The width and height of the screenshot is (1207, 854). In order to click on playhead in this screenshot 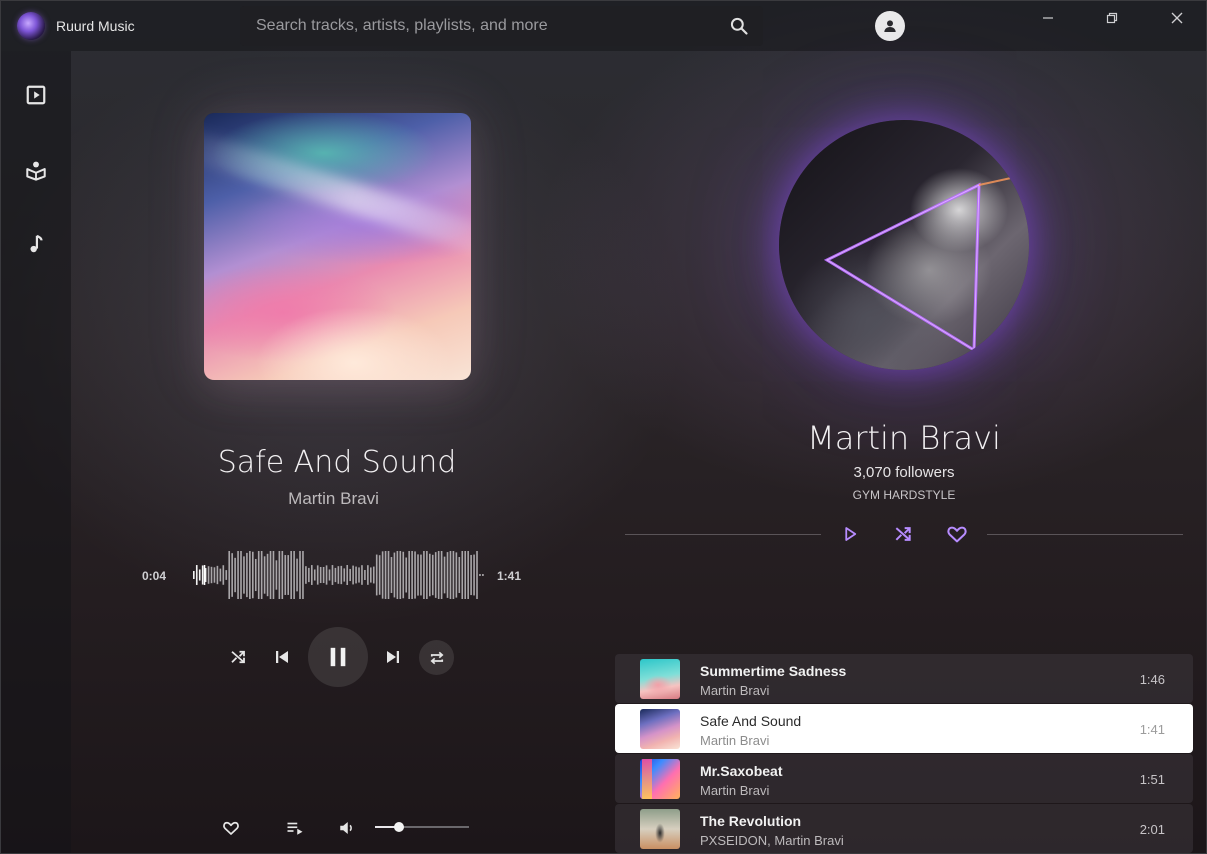, I will do `click(204, 575)`.